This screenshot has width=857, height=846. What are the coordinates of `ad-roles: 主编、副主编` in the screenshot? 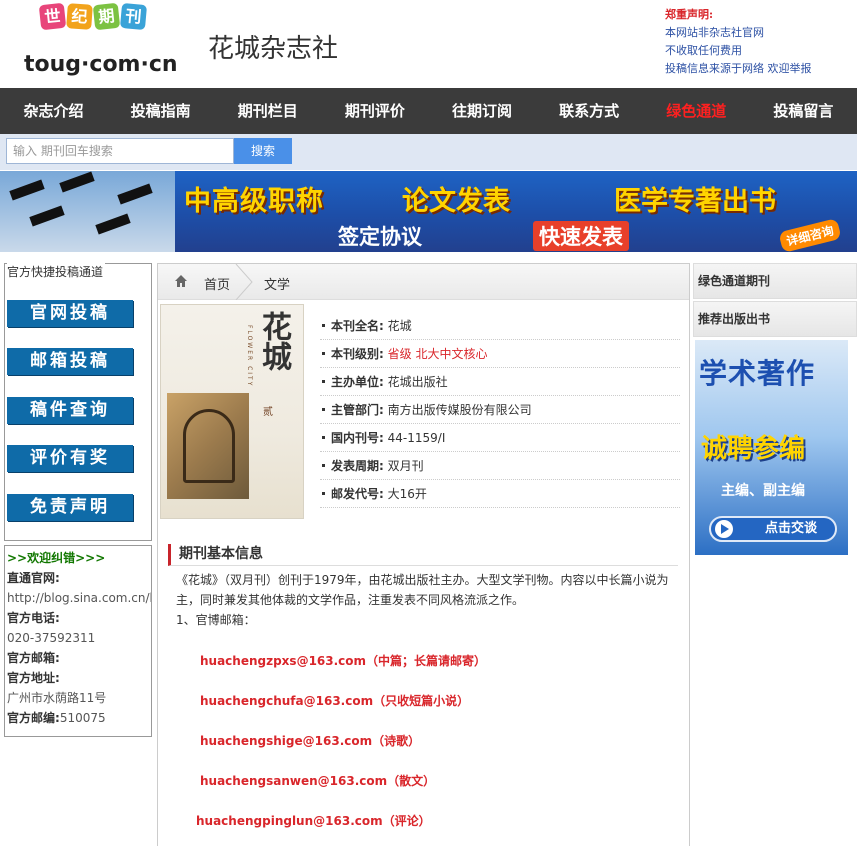 It's located at (763, 491).